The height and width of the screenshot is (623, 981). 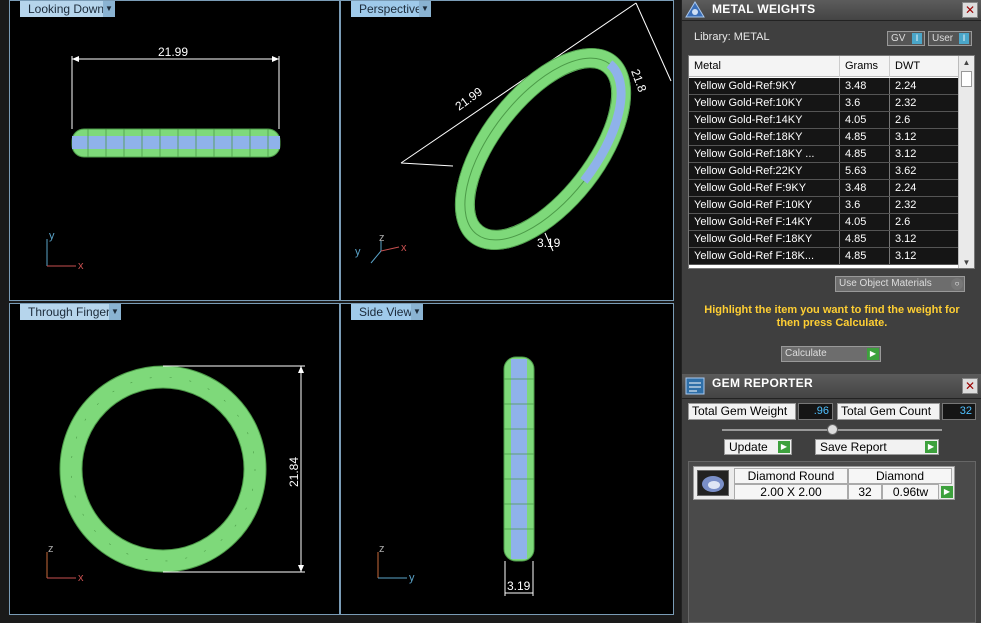 What do you see at coordinates (924, 66) in the screenshot?
I see `column-header-dwt: DWT` at bounding box center [924, 66].